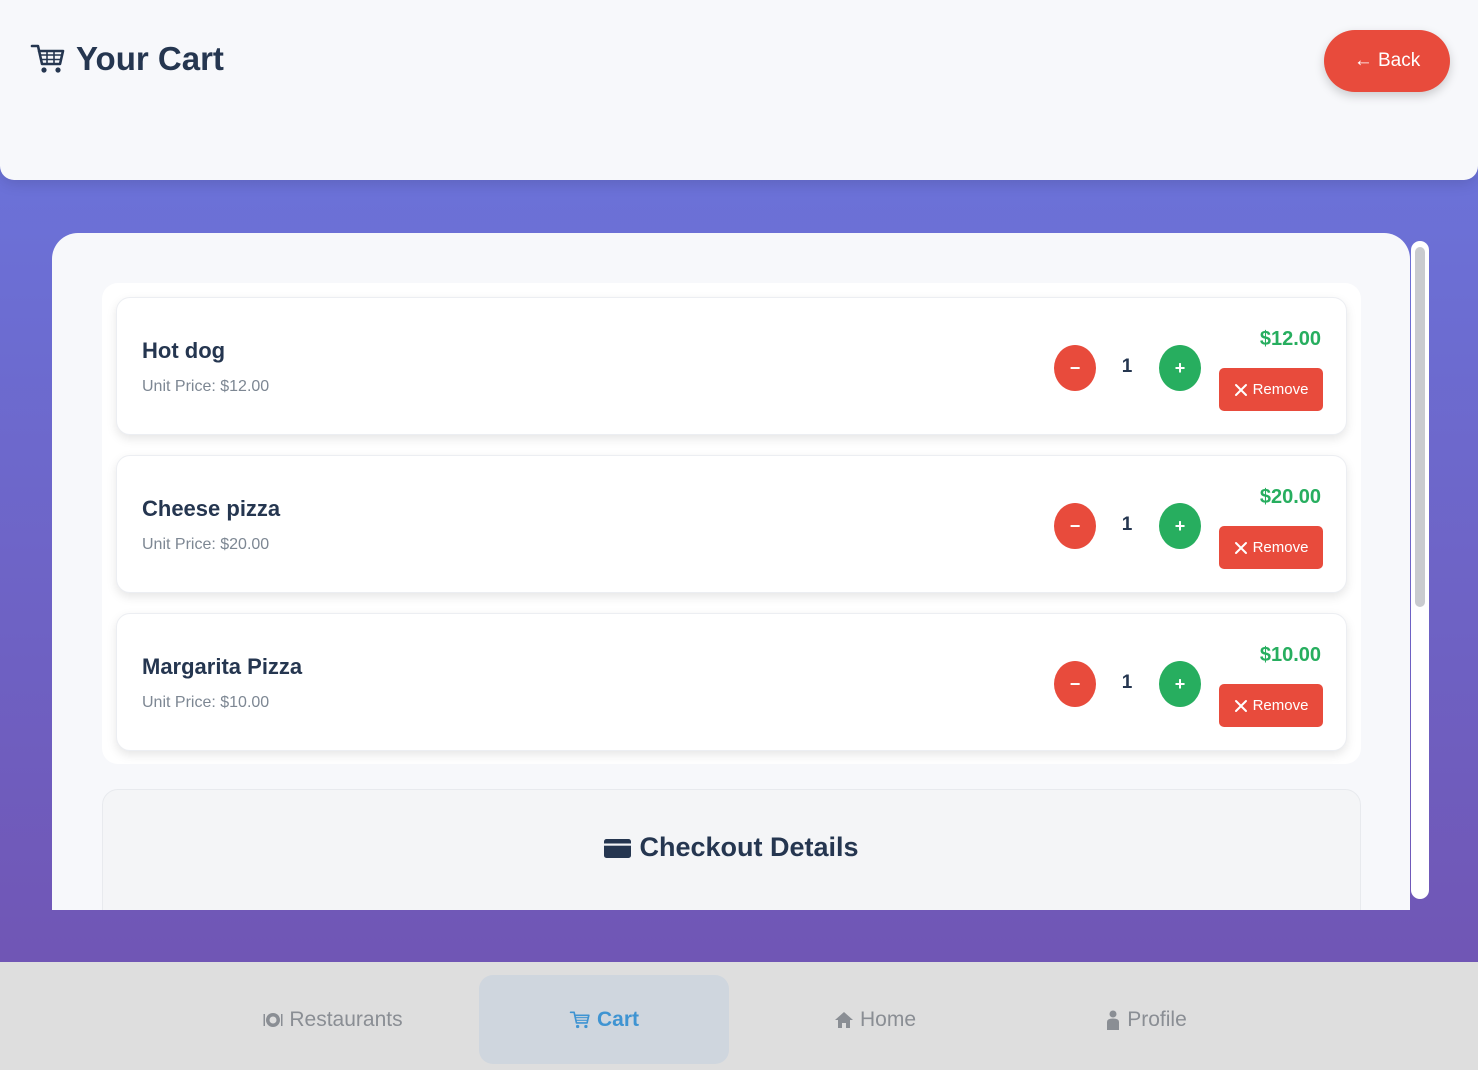 Image resolution: width=1478 pixels, height=1070 pixels. Describe the element at coordinates (739, 1016) in the screenshot. I see `bottom-nav: Restaurants Cart Home Profile` at that location.